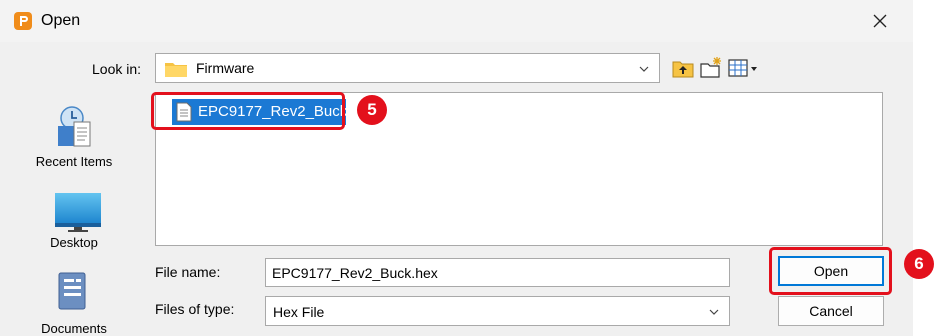 The height and width of the screenshot is (336, 935). What do you see at coordinates (74, 242) in the screenshot?
I see `place-desktop-label: Desktop` at bounding box center [74, 242].